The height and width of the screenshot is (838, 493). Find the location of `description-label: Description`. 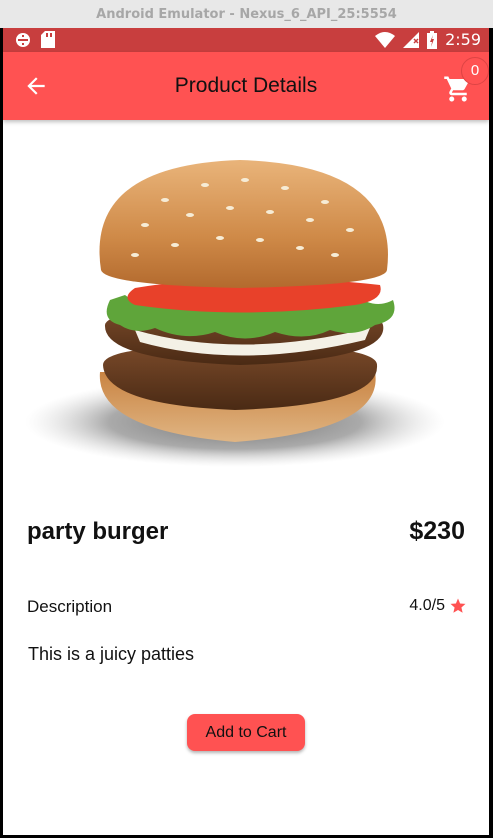

description-label: Description is located at coordinates (70, 606).